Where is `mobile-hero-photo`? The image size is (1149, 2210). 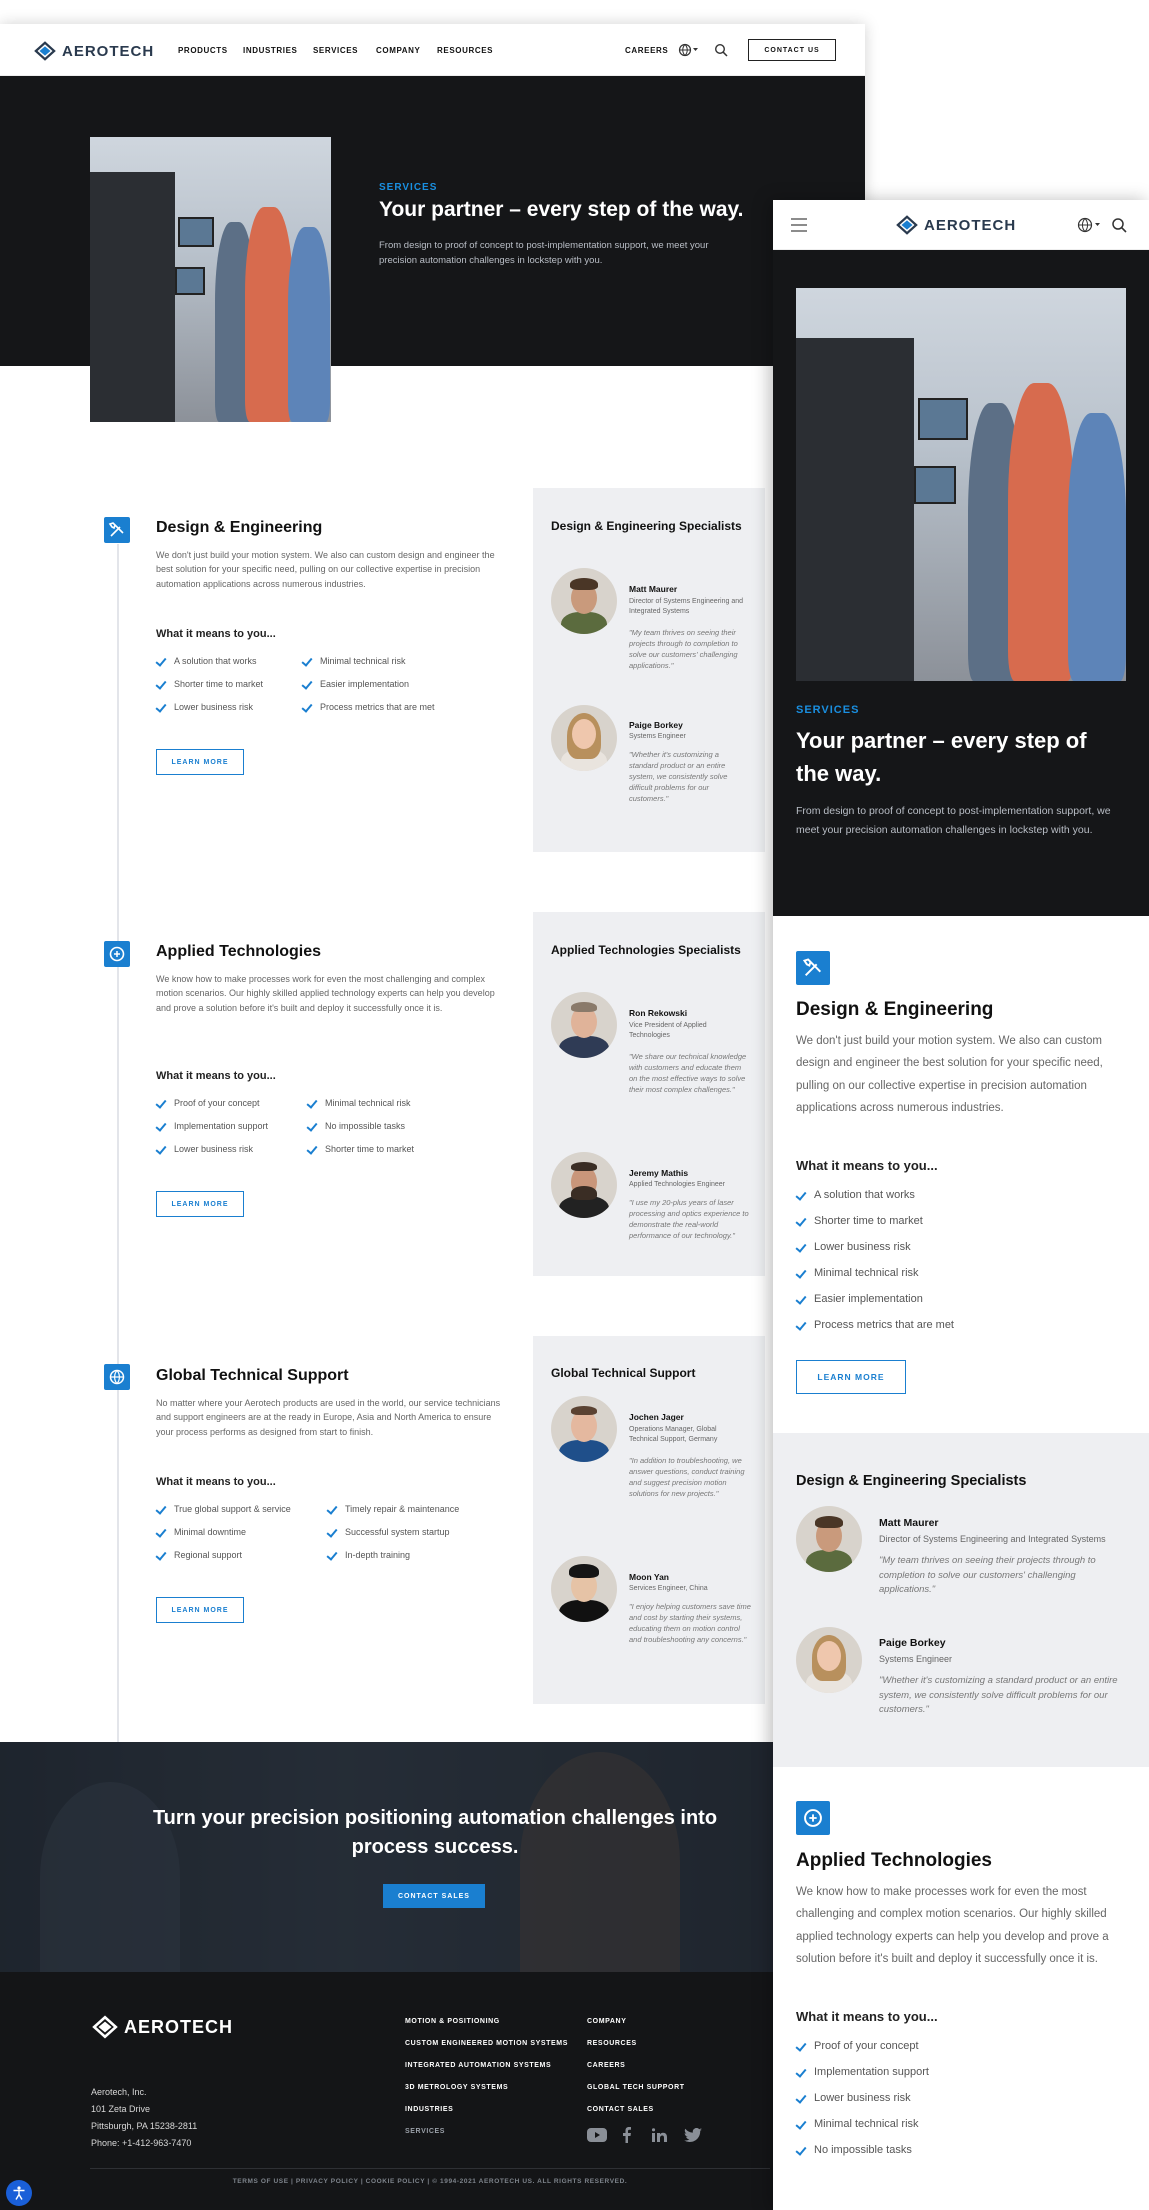
mobile-hero-photo is located at coordinates (961, 484).